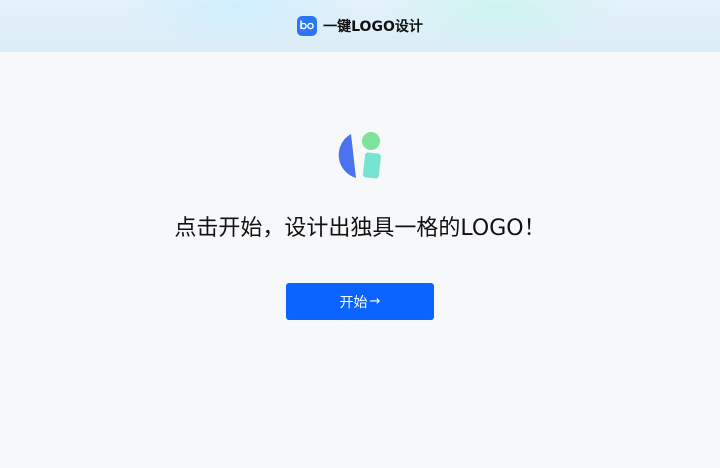 Image resolution: width=720 pixels, height=468 pixels. Describe the element at coordinates (373, 27) in the screenshot. I see `app-title: 一键LOGO设计` at that location.